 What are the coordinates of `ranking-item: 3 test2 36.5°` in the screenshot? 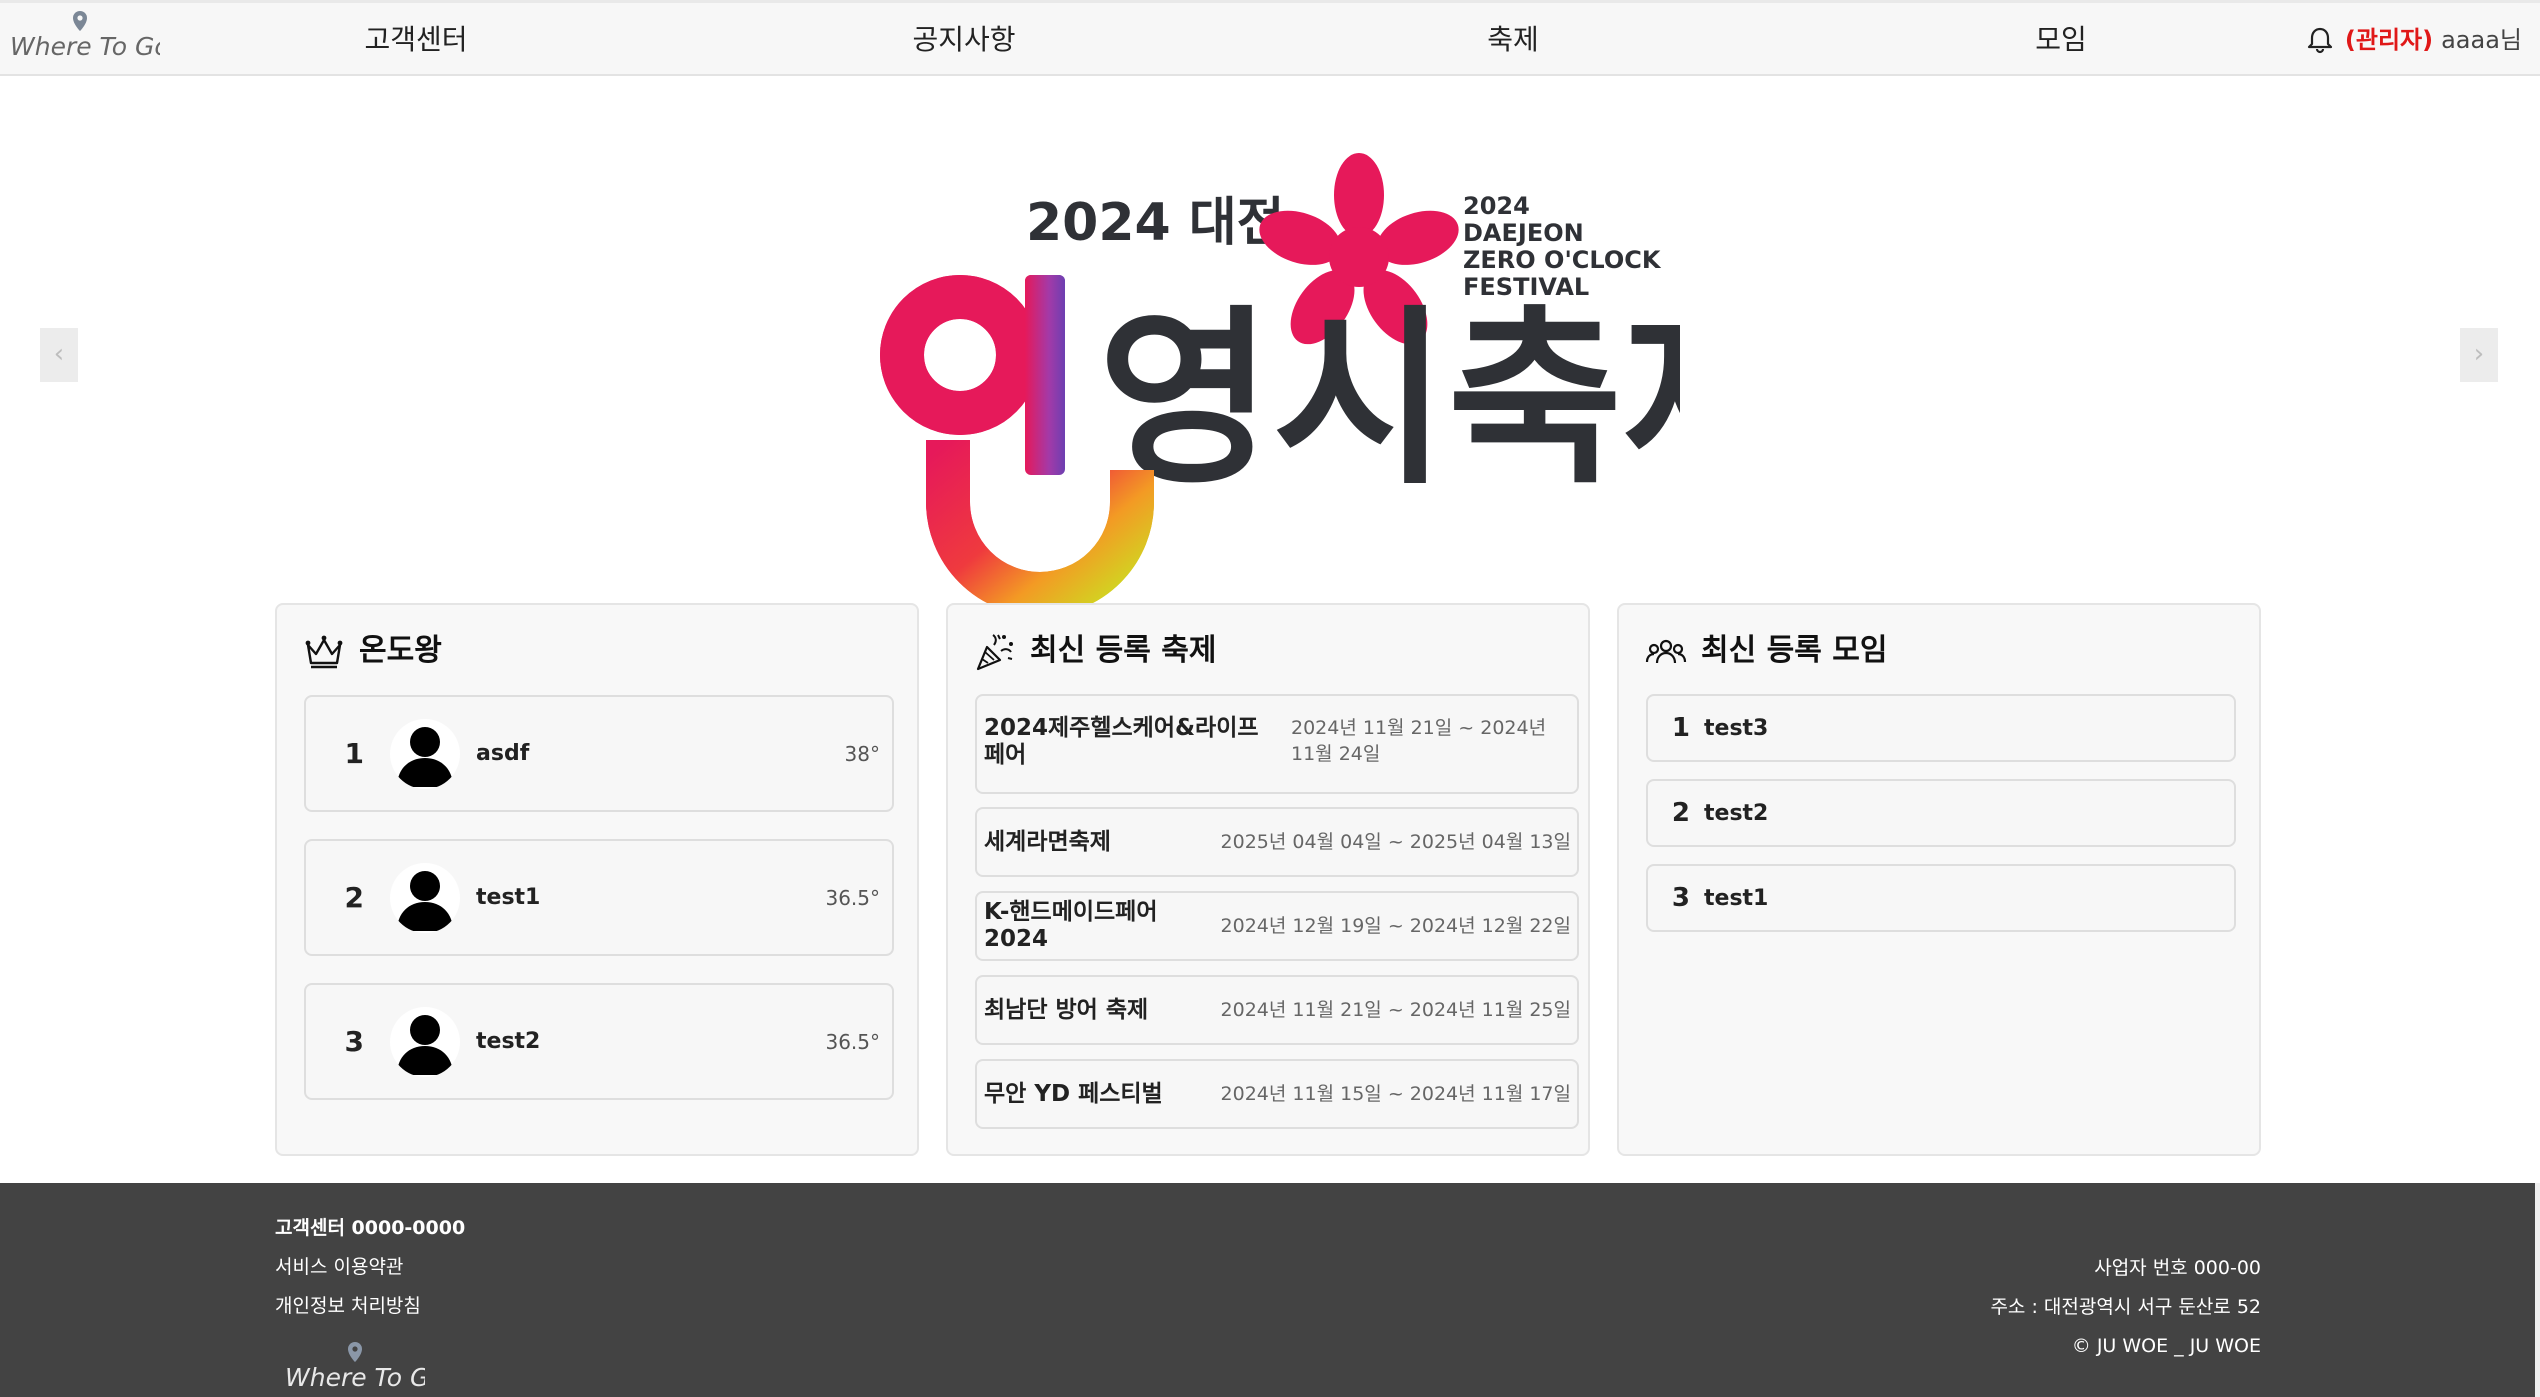 It's located at (599, 1041).